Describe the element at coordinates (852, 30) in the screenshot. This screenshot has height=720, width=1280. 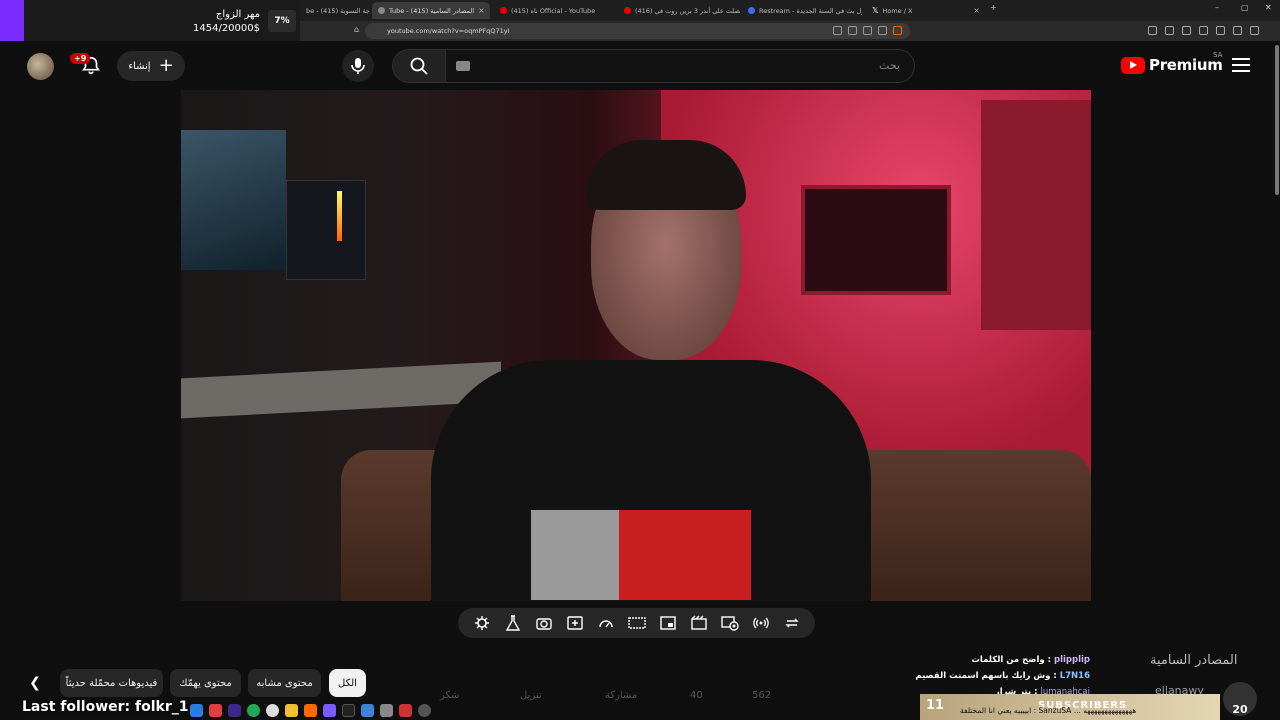
I see `zoom-icon` at that location.